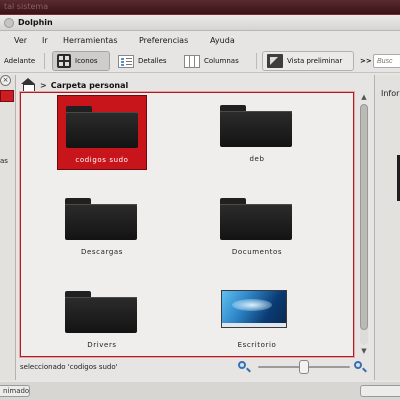  I want to click on zoom-slider-handle, so click(304, 367).